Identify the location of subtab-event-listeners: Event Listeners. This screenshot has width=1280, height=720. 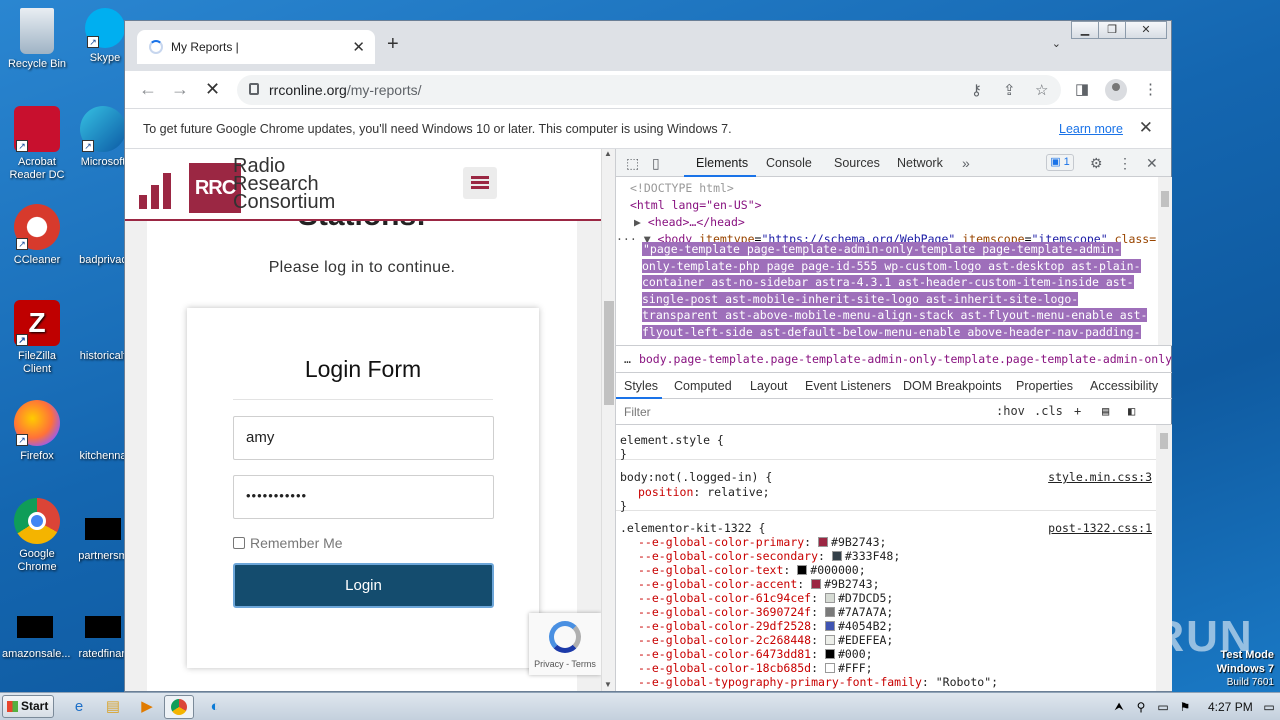
(848, 386).